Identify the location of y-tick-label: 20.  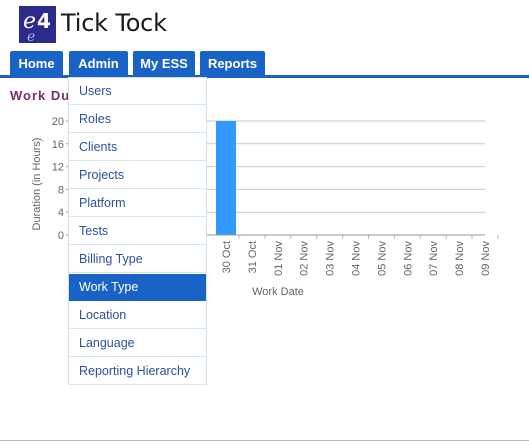
(58, 122).